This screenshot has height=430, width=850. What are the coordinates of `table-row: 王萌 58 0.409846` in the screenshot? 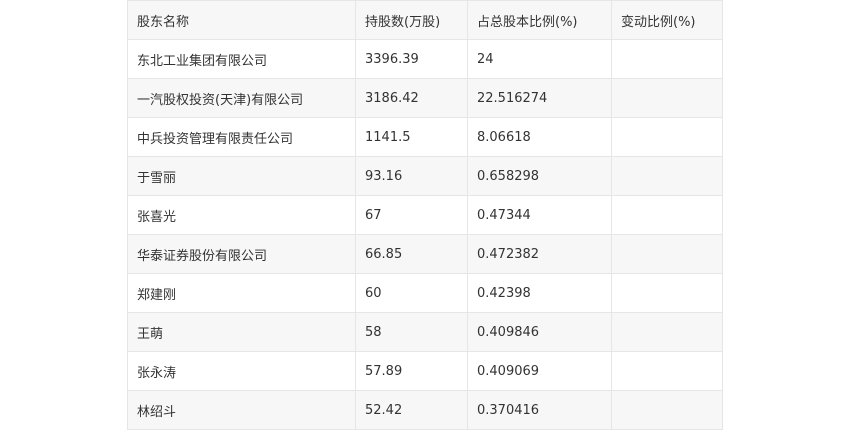 It's located at (425, 332).